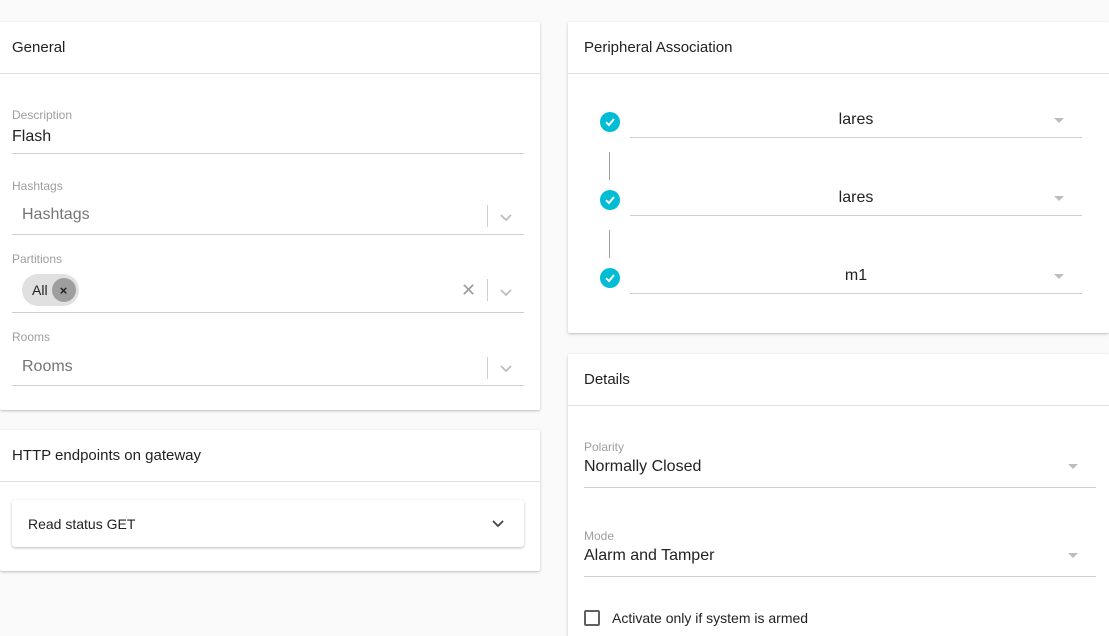  What do you see at coordinates (838, 380) in the screenshot?
I see `details-title: Details` at bounding box center [838, 380].